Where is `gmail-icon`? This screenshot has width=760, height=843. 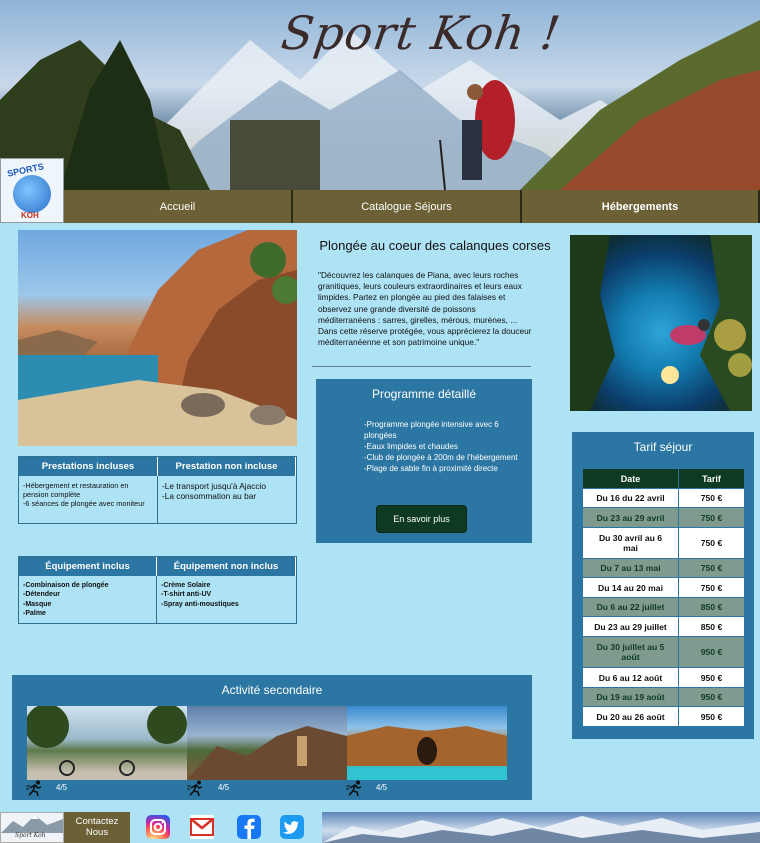
gmail-icon is located at coordinates (202, 827).